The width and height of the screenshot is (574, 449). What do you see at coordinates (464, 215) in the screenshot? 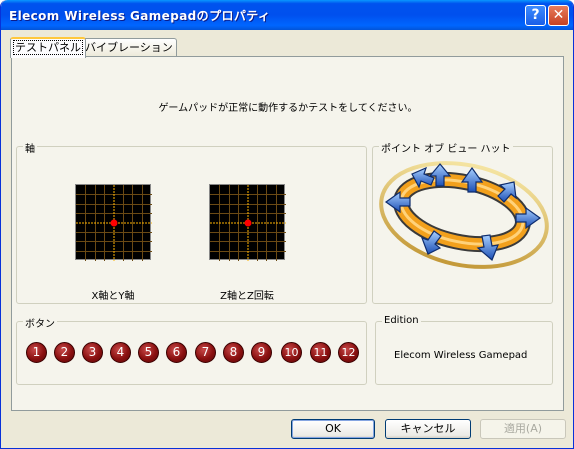
I see `pov-hat-icon` at bounding box center [464, 215].